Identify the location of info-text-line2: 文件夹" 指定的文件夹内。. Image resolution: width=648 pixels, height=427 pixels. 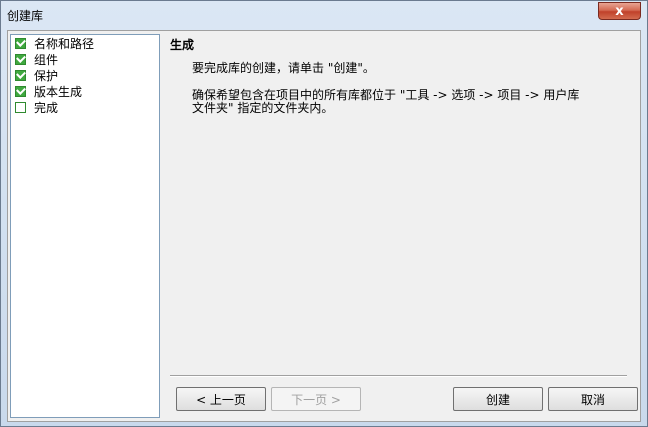
(263, 108).